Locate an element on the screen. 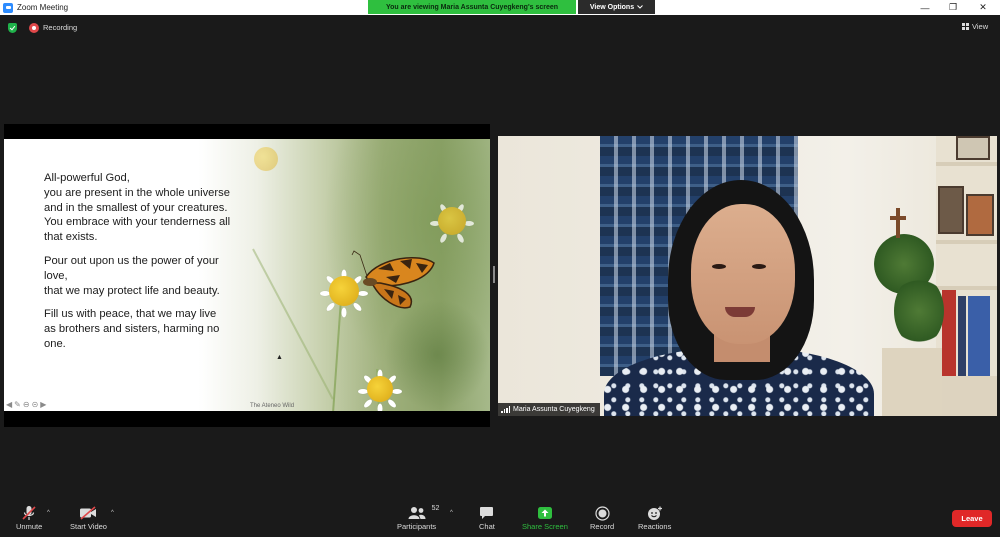  chat-button: Chat is located at coordinates (487, 517).